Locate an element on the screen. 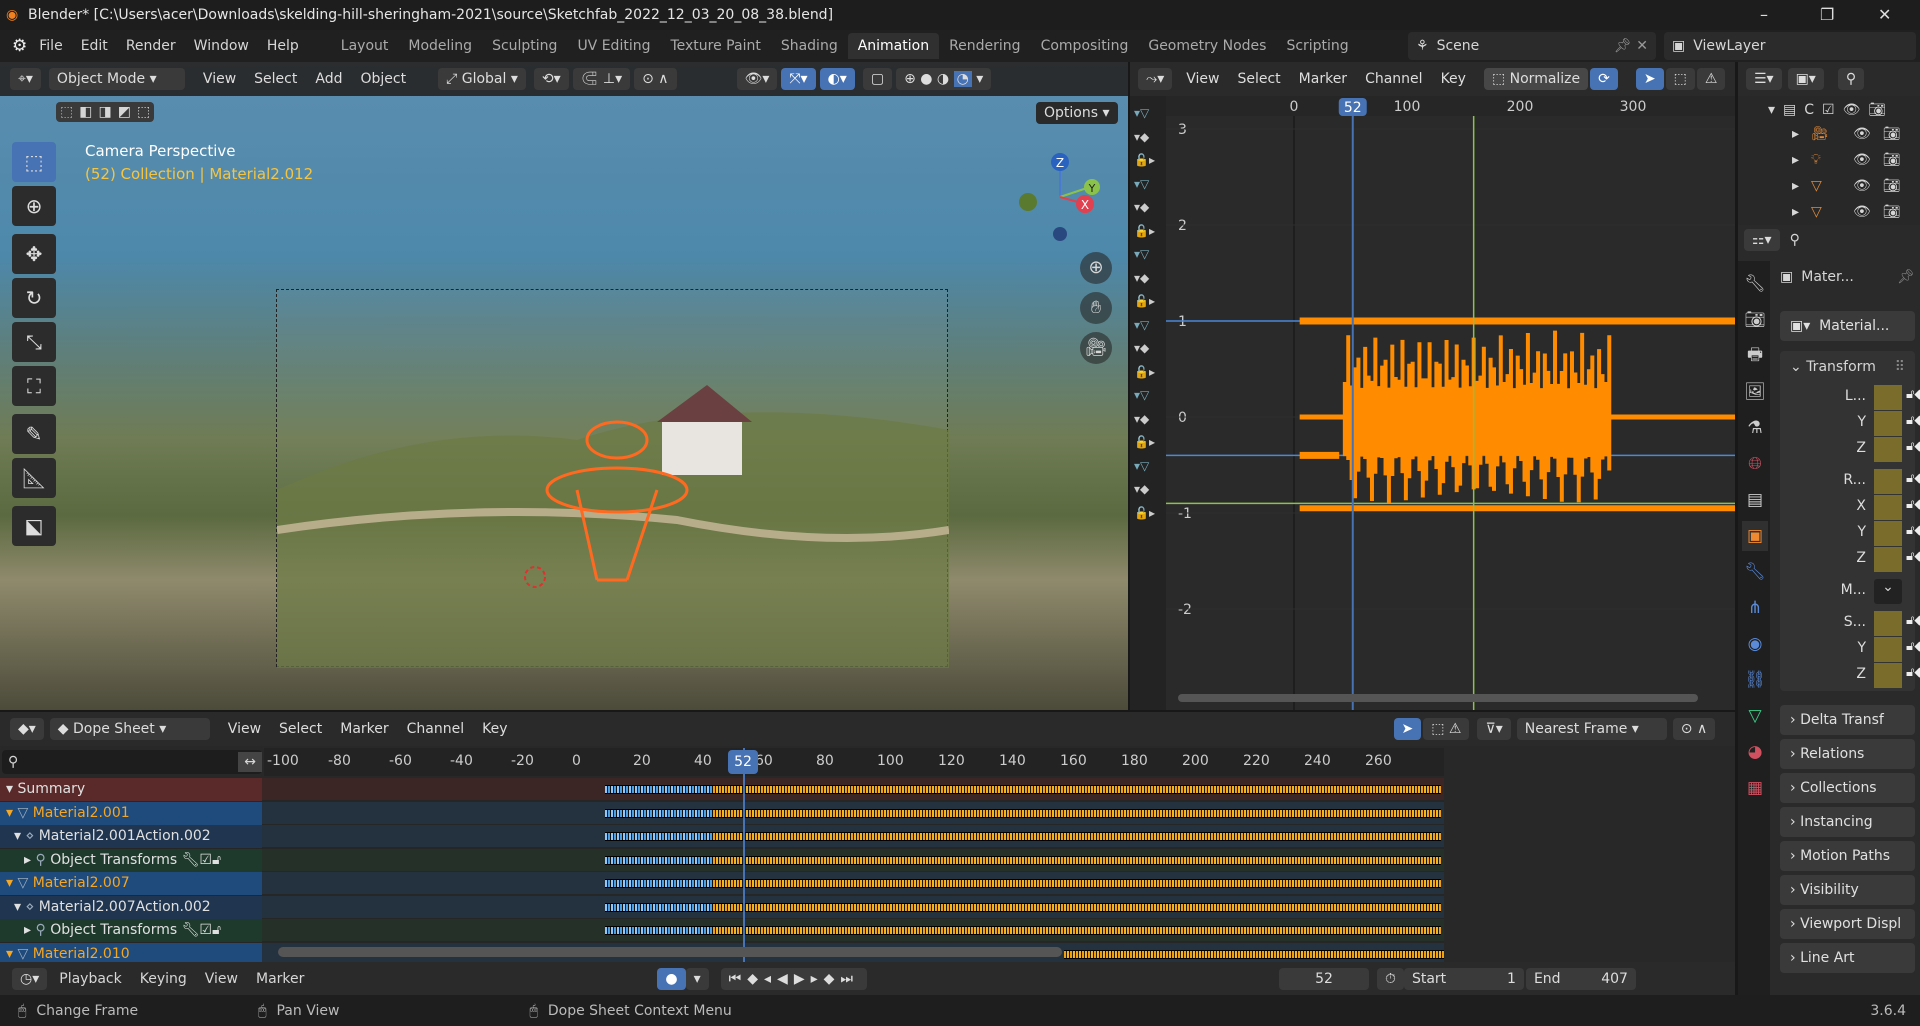 This screenshot has width=1920, height=1026. transform-panel-header: ⌄ Transform ⠿ is located at coordinates (1847, 367).